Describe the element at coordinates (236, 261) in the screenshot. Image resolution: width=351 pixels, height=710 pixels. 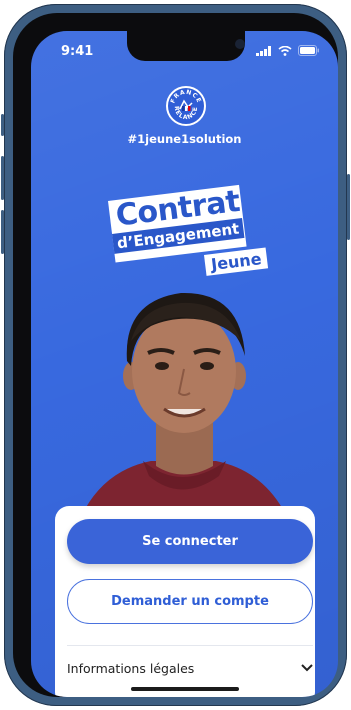
I see `logo-jeune-text: Jeune` at that location.